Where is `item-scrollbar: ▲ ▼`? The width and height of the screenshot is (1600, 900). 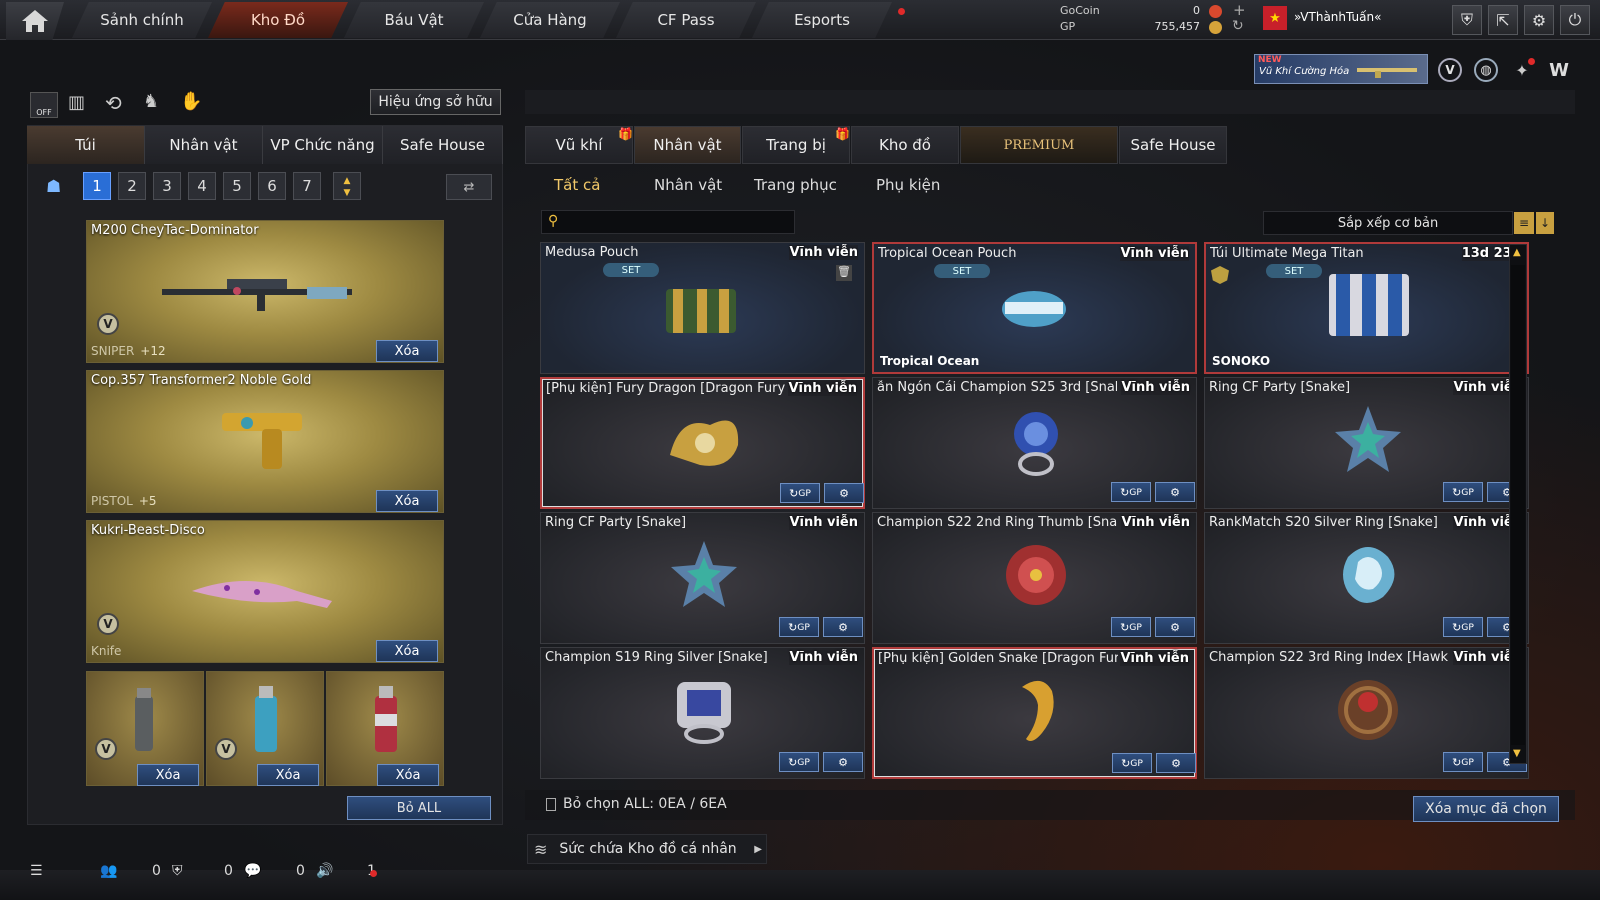
item-scrollbar: ▲ ▼ is located at coordinates (1518, 504).